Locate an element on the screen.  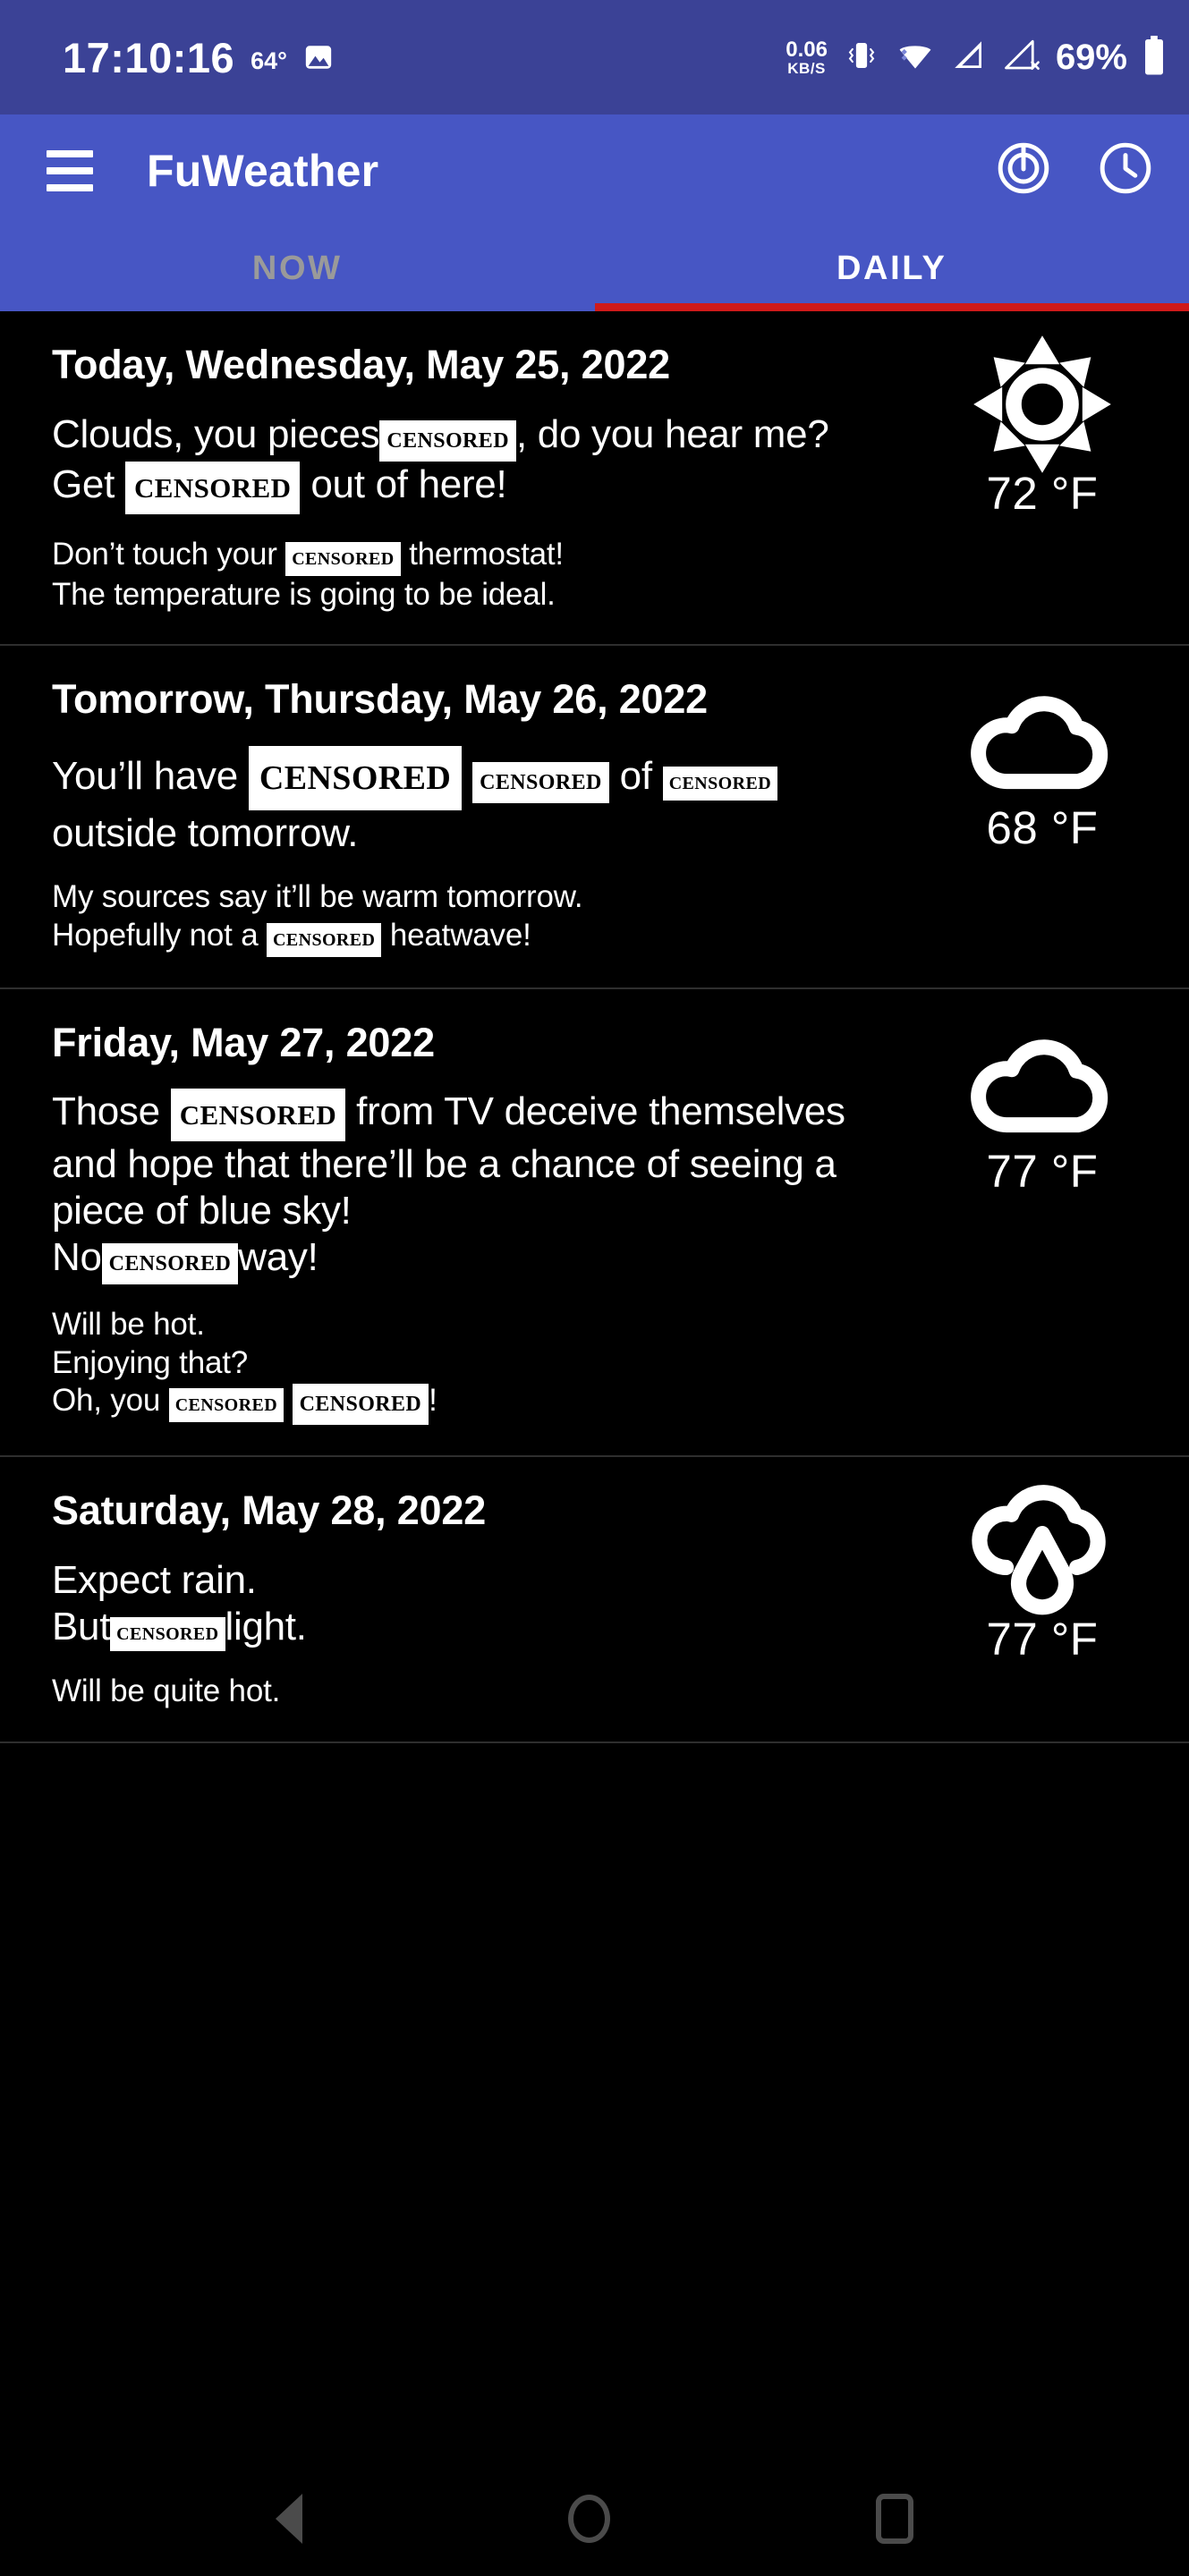
forecast-date: Friday, May 27, 2022 is located at coordinates (243, 1042).